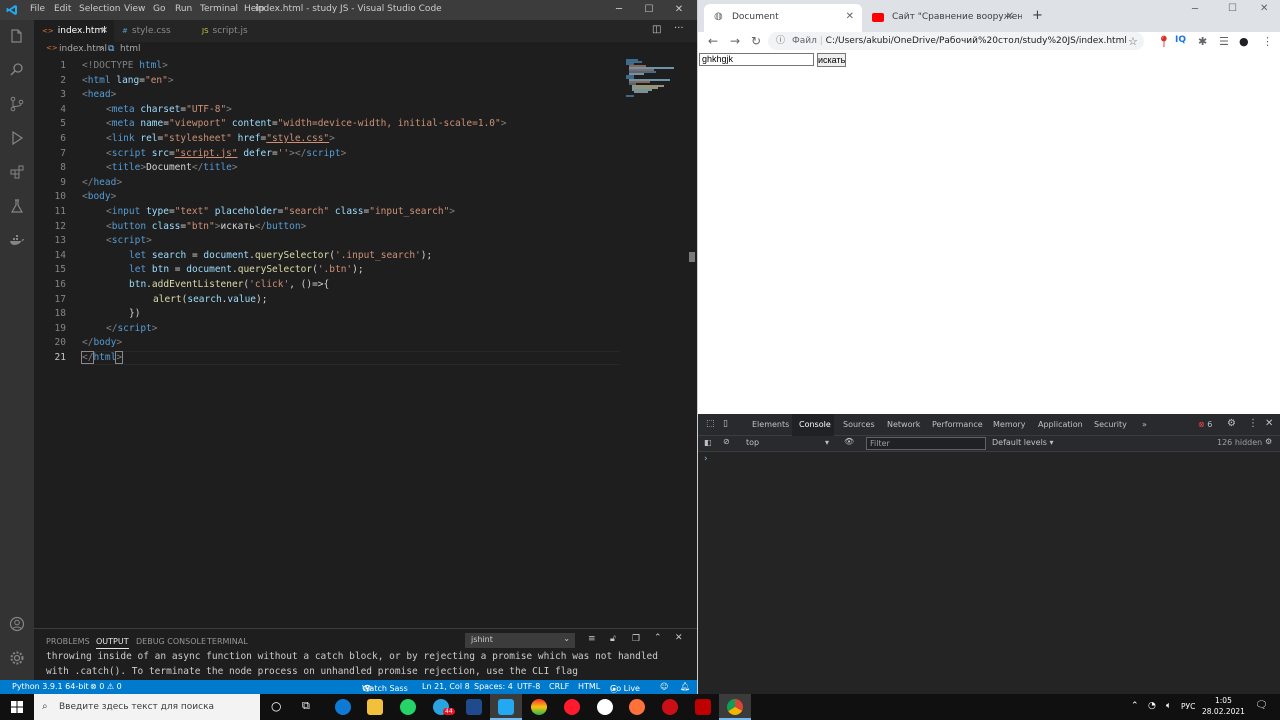 The image size is (1280, 720). Describe the element at coordinates (752, 442) in the screenshot. I see `context-select: top` at that location.